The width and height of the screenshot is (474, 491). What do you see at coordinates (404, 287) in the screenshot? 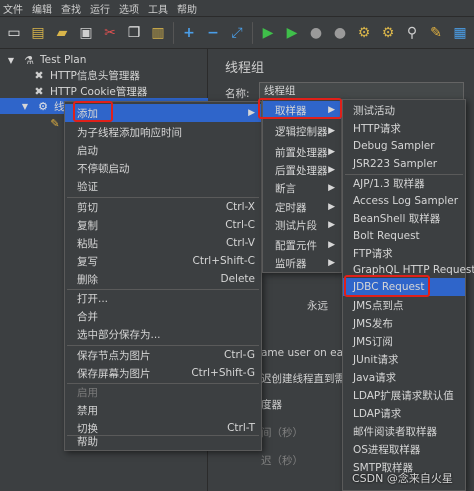
I see `sampler-jdbc-request: JDBC Request` at bounding box center [404, 287].